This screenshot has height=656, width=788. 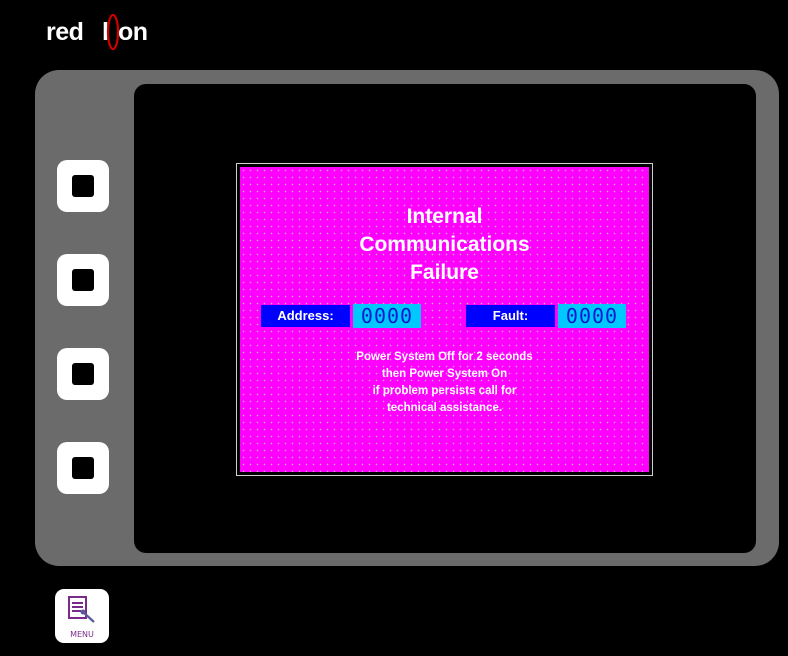 What do you see at coordinates (81, 609) in the screenshot?
I see `menu-document-icon` at bounding box center [81, 609].